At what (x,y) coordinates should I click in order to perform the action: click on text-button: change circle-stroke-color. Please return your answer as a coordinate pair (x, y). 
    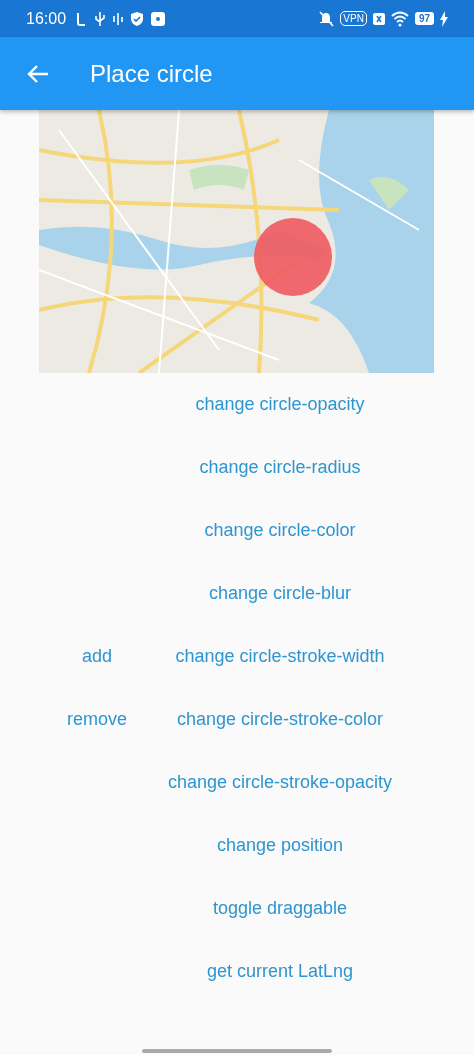
    Looking at the image, I should click on (280, 719).